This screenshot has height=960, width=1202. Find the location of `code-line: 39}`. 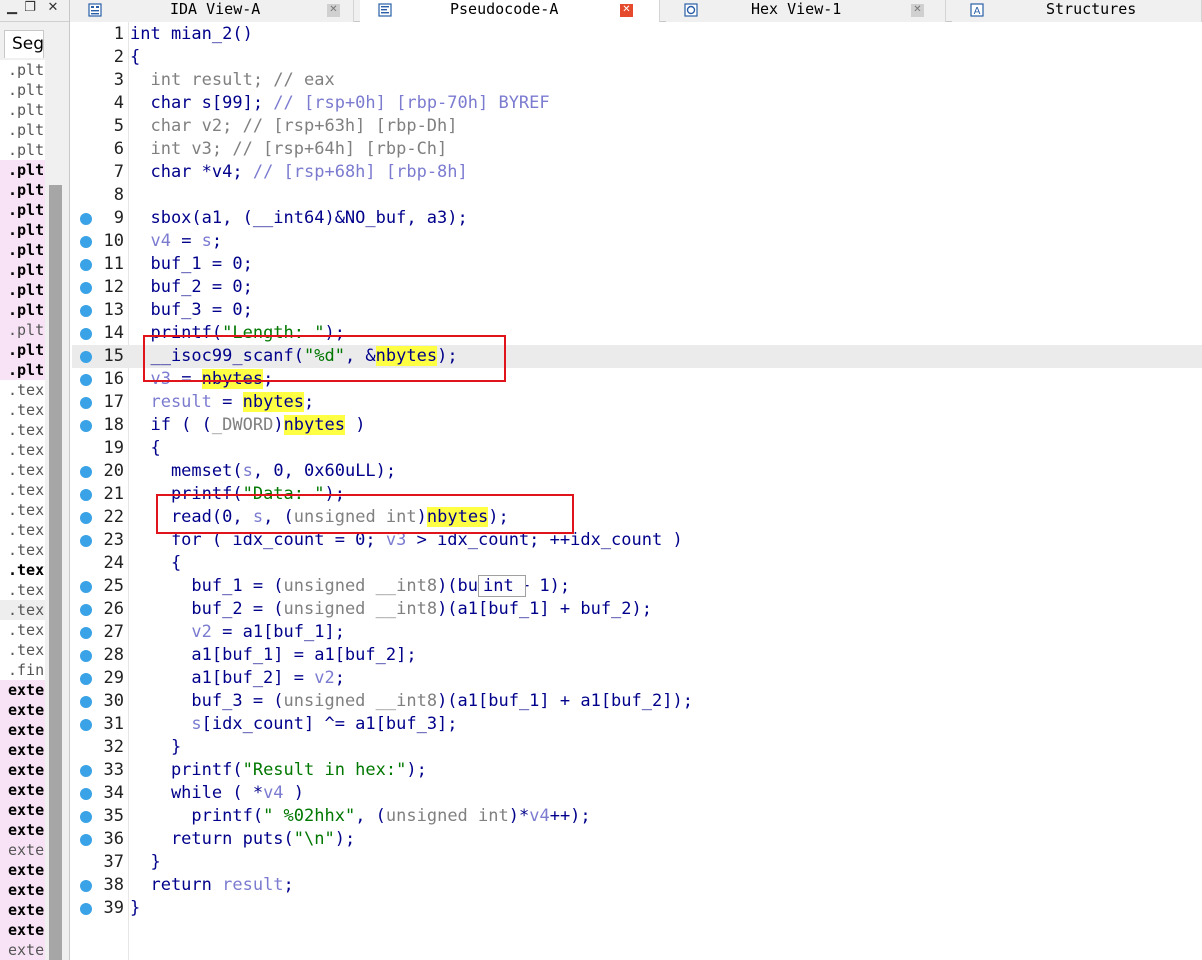

code-line: 39} is located at coordinates (637, 908).